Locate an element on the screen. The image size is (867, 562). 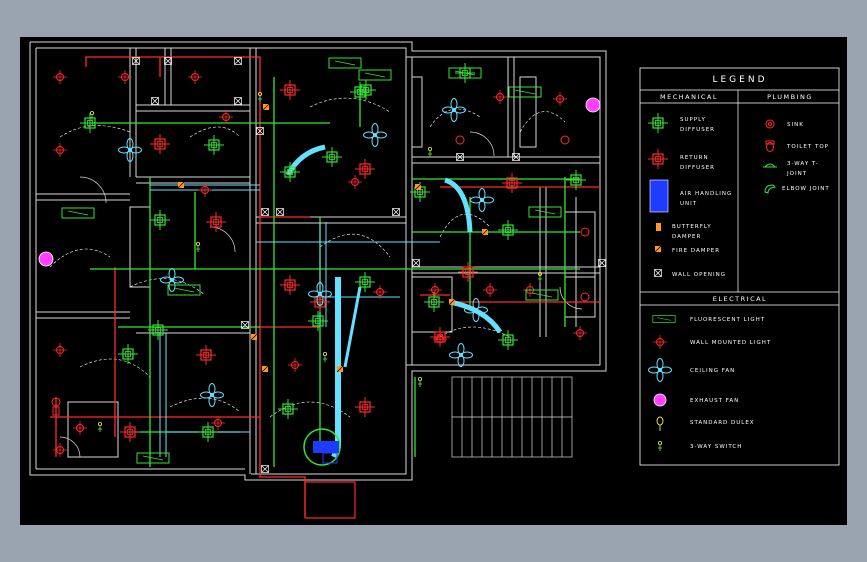
legend-mech-0-l1: SUPPLY is located at coordinates (693, 120).